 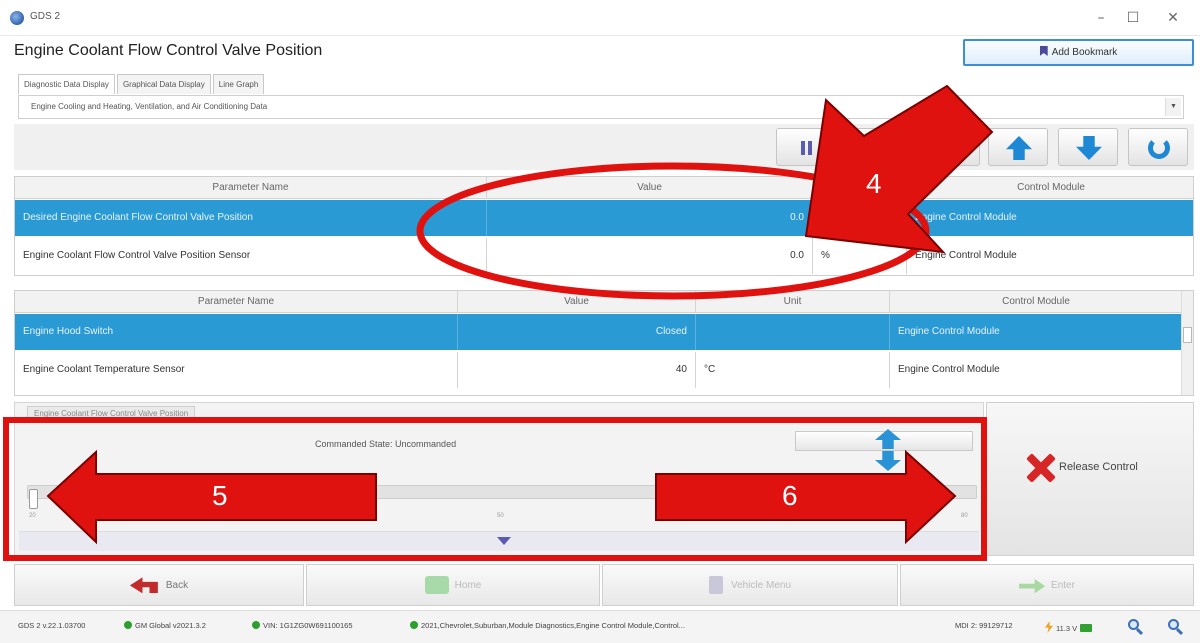 I want to click on chevron-down-icon: ▼, so click(x=1173, y=107).